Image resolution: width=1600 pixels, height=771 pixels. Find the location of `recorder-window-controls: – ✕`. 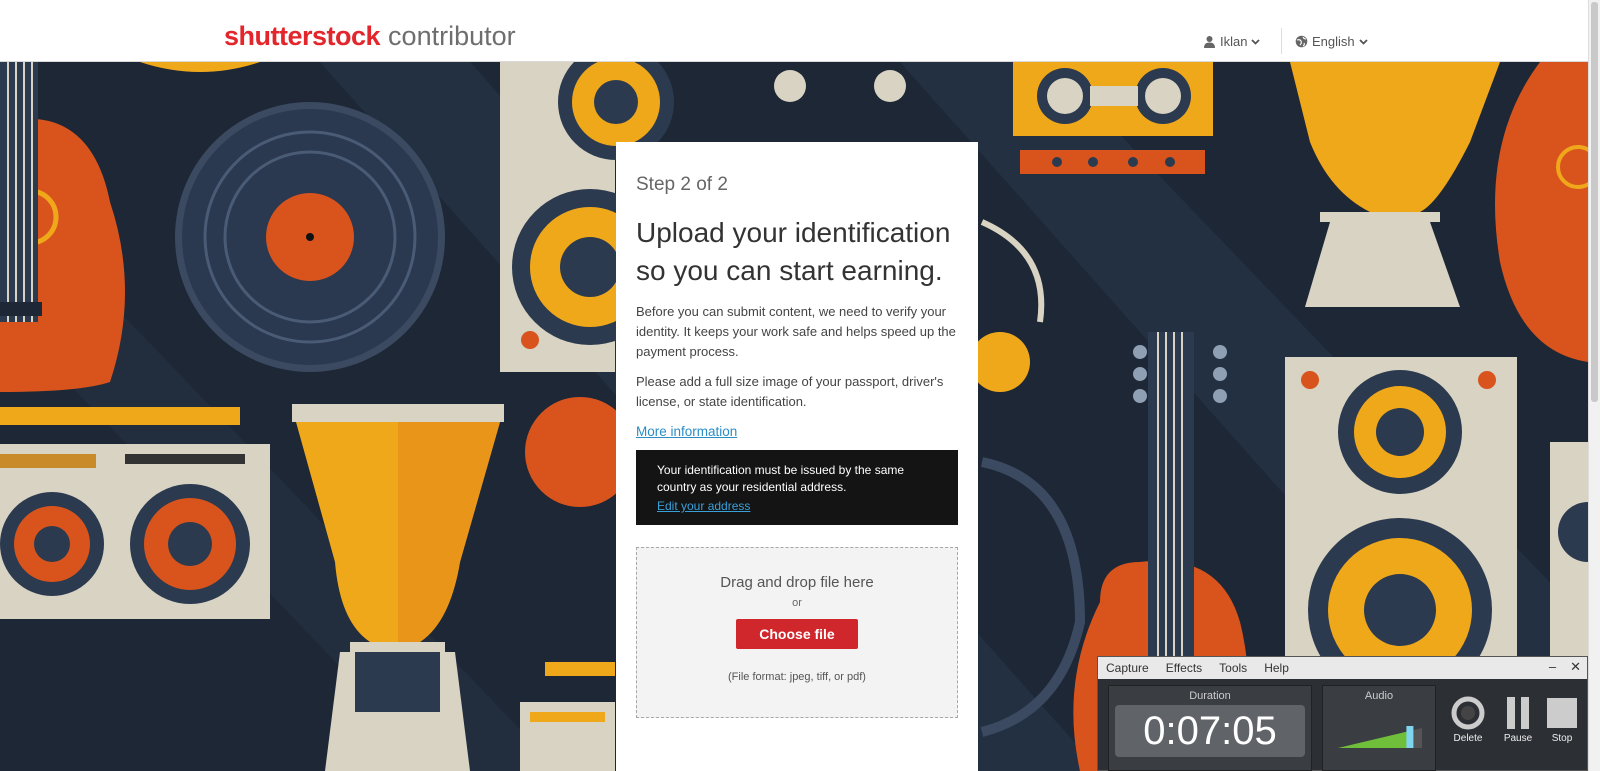

recorder-window-controls: – ✕ is located at coordinates (1565, 667).